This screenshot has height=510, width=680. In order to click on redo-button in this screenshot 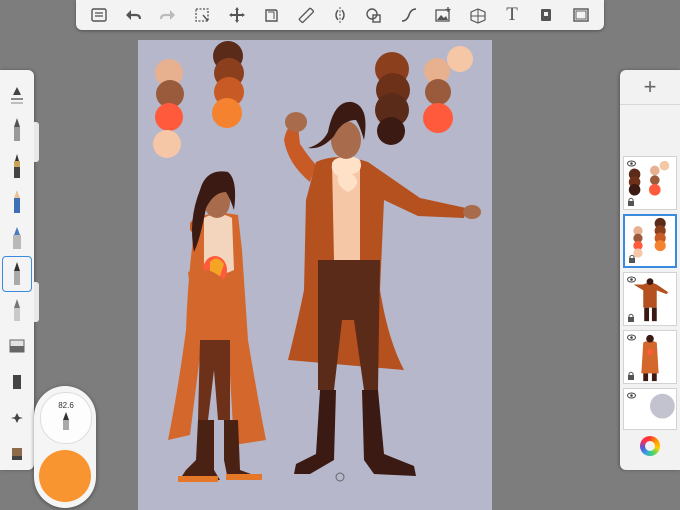, I will do `click(168, 15)`.